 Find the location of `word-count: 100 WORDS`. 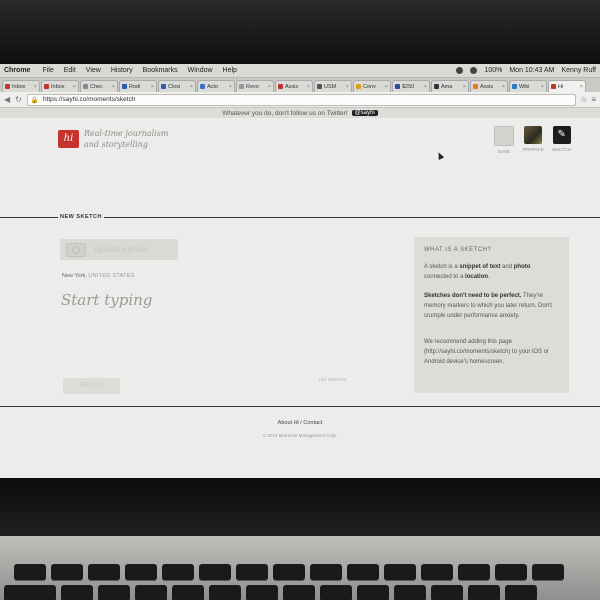

word-count: 100 WORDS is located at coordinates (332, 379).